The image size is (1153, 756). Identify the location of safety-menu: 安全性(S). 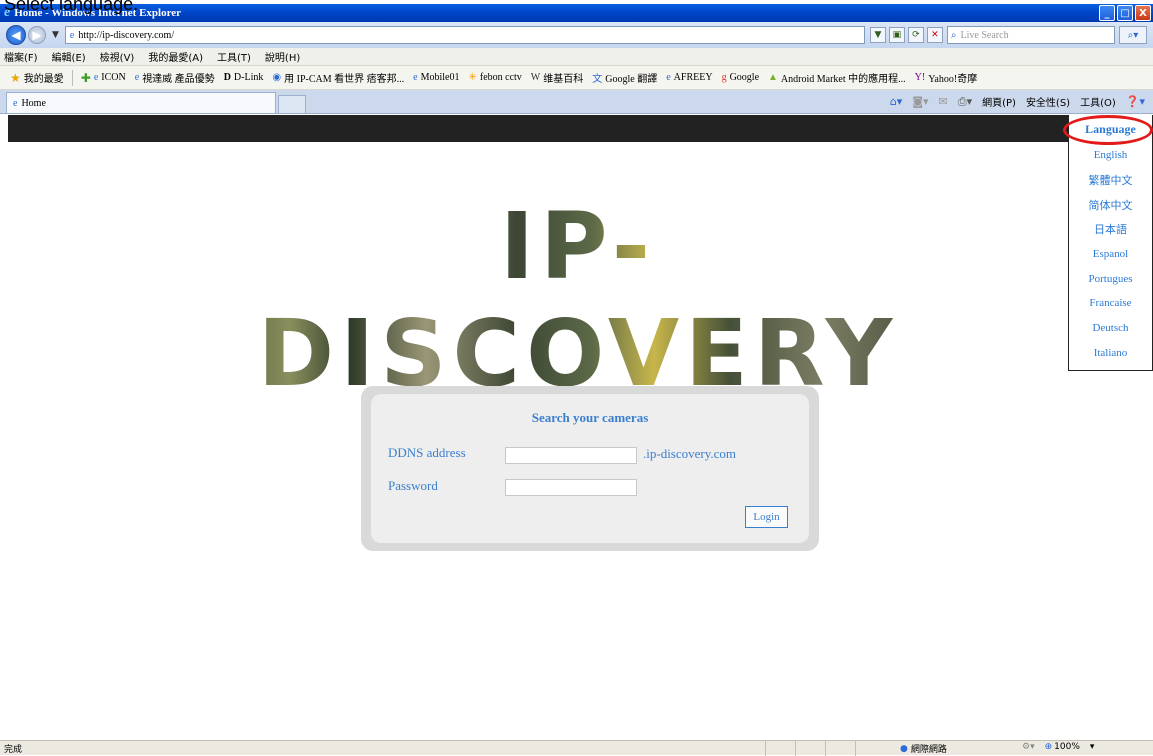
(1048, 101).